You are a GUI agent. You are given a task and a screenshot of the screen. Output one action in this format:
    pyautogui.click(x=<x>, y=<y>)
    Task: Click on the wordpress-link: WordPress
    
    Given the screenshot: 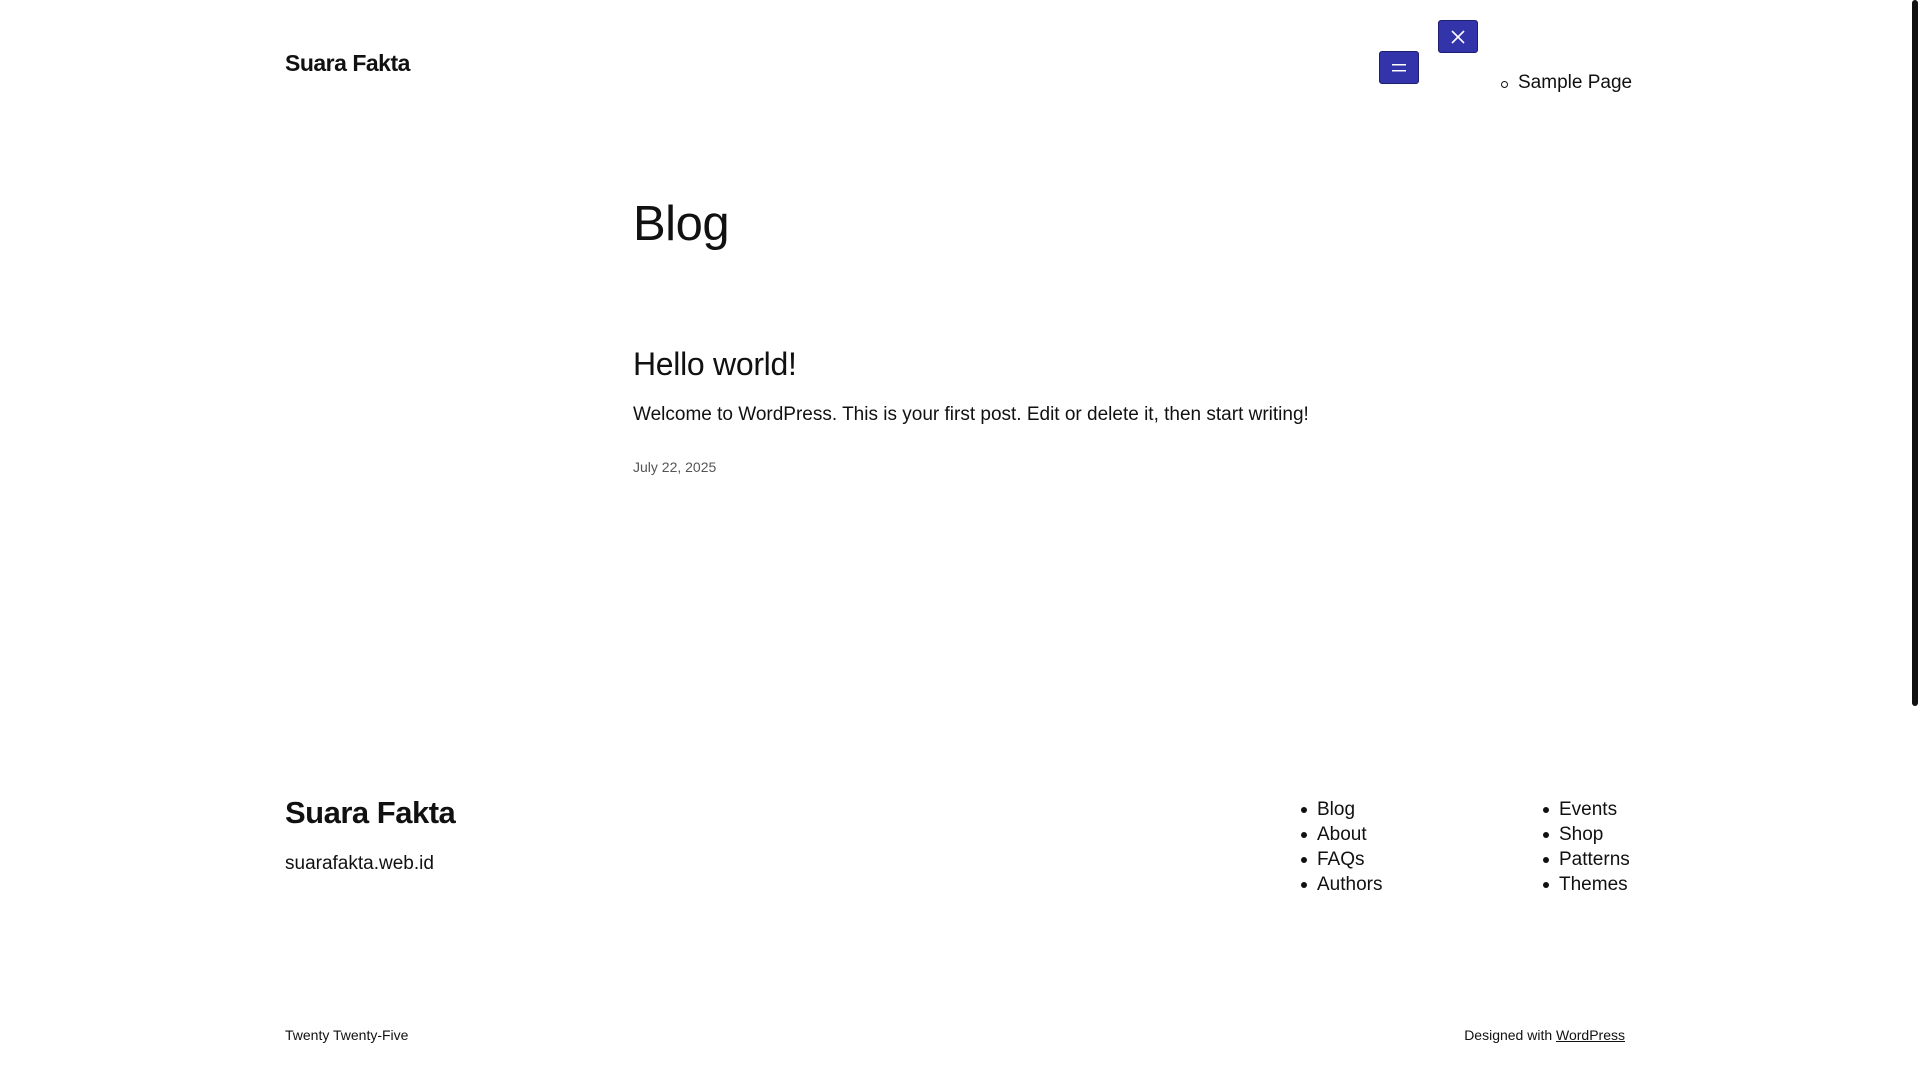 What is the action you would take?
    pyautogui.click(x=1590, y=1035)
    